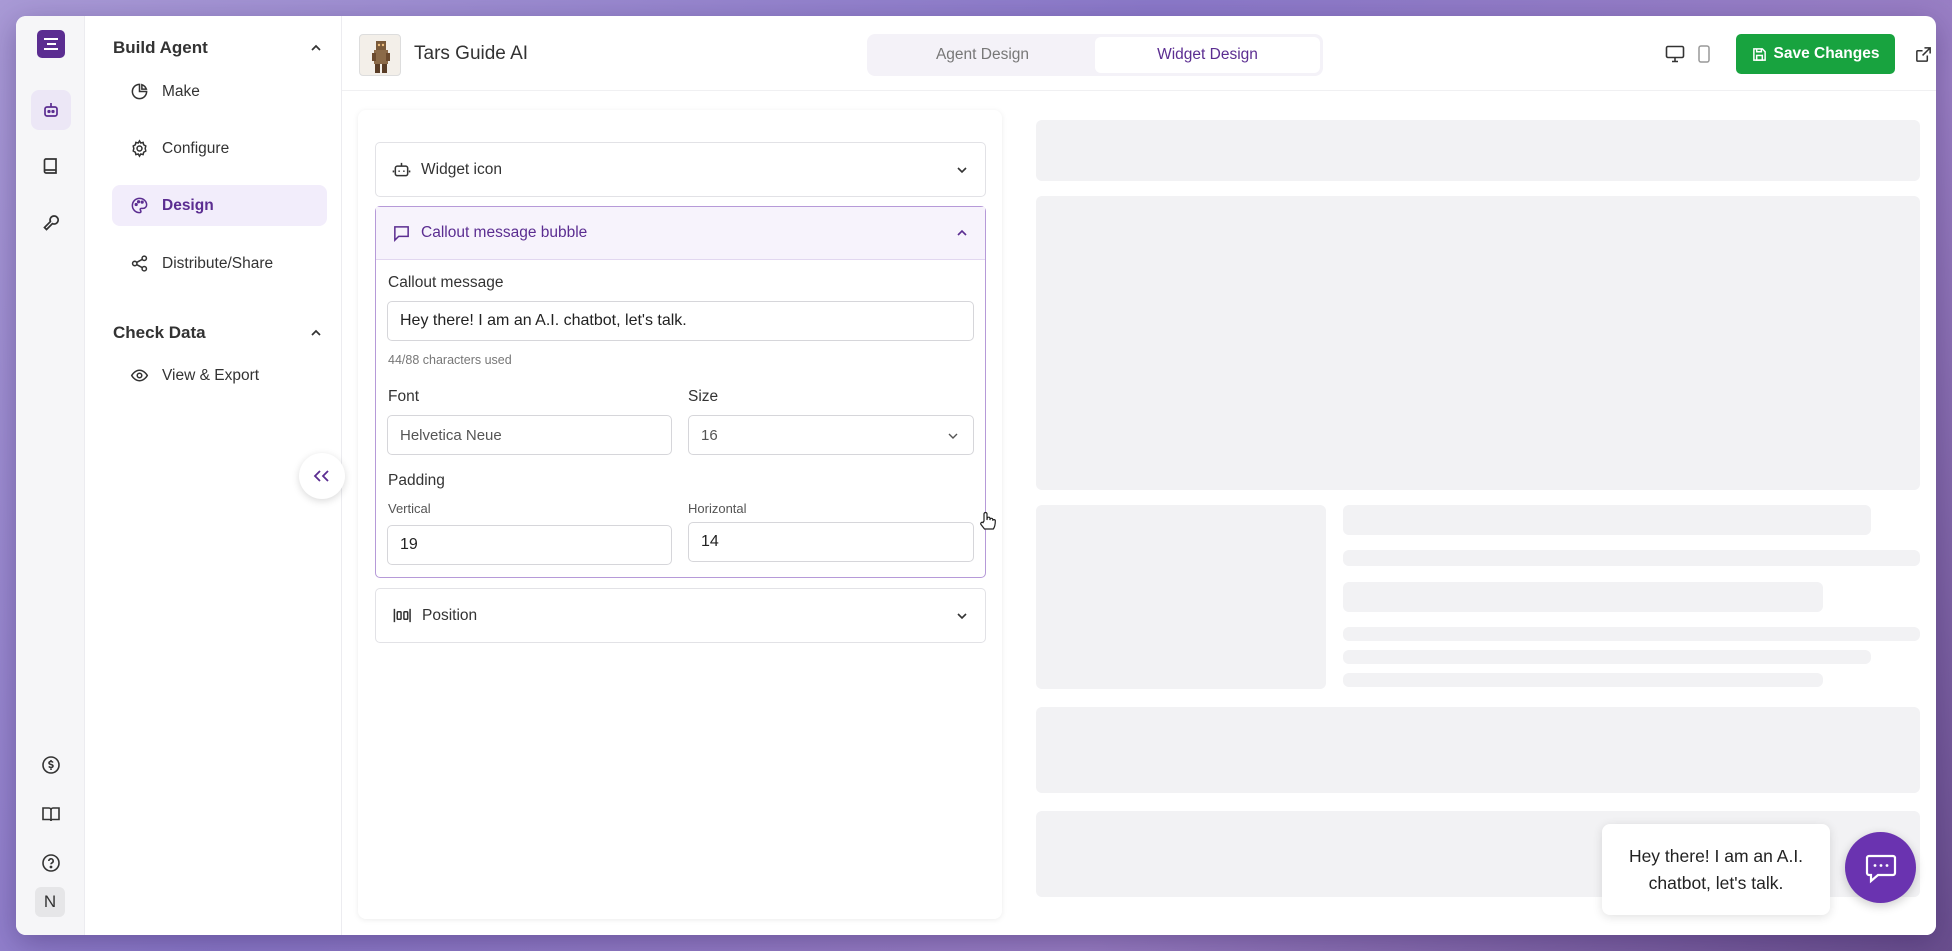 This screenshot has height=951, width=1952. Describe the element at coordinates (831, 435) in the screenshot. I see `size-select: 16` at that location.